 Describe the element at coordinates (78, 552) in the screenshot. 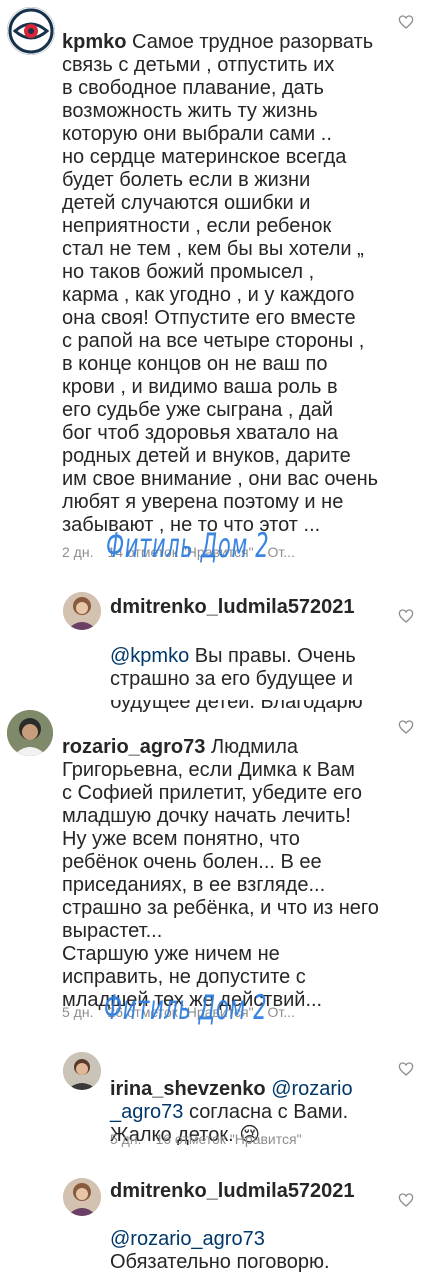

I see `comment-time: 2 дн.` at that location.